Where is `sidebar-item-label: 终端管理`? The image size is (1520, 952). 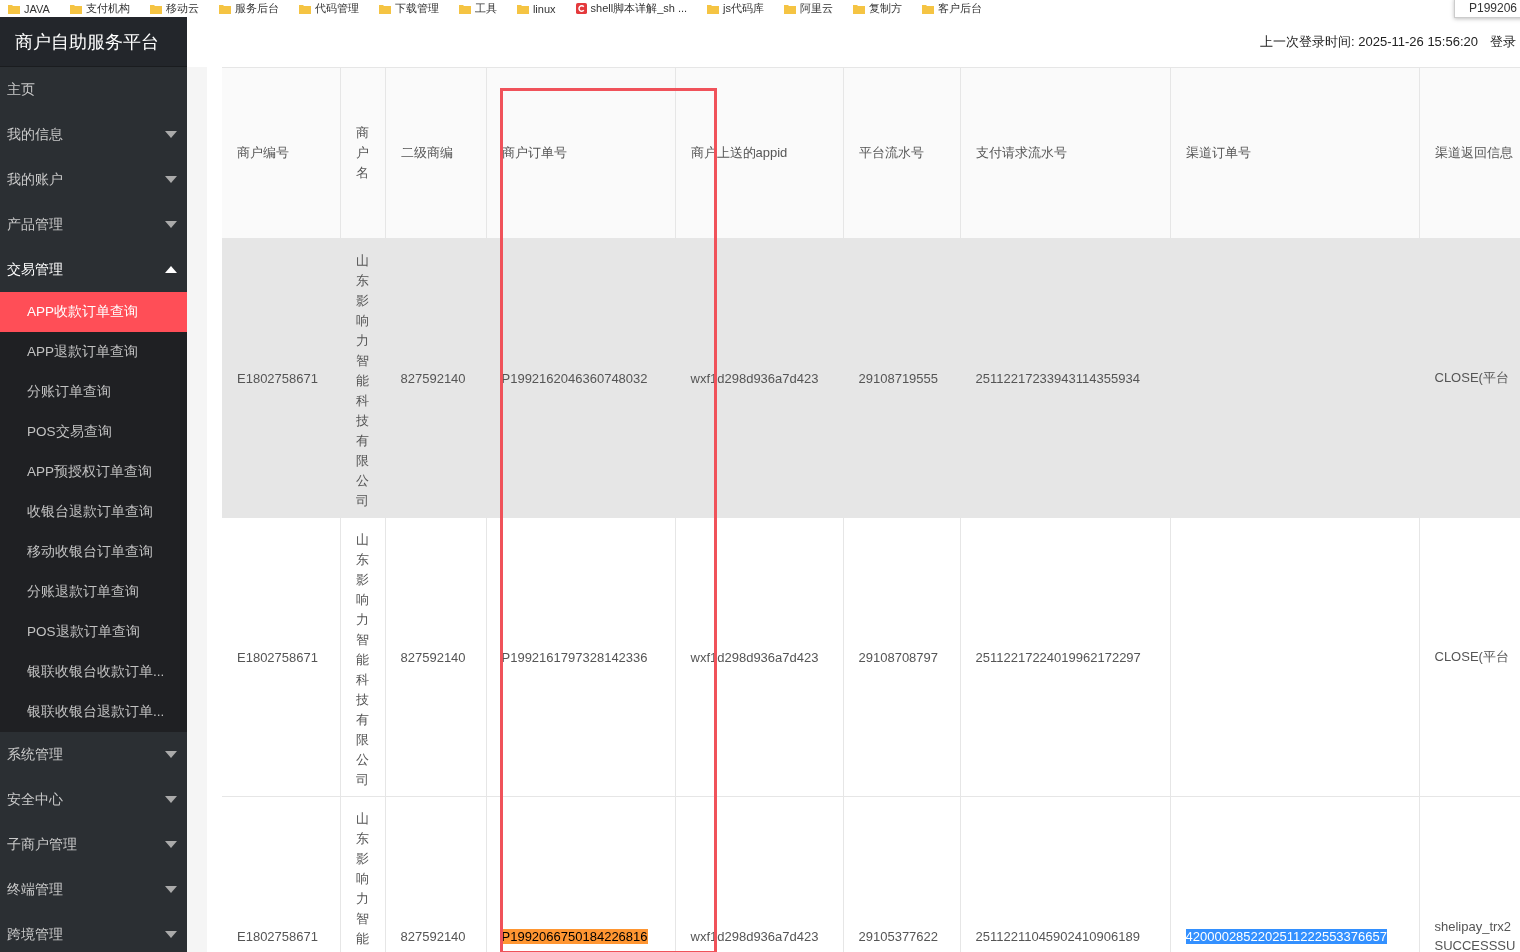 sidebar-item-label: 终端管理 is located at coordinates (35, 889).